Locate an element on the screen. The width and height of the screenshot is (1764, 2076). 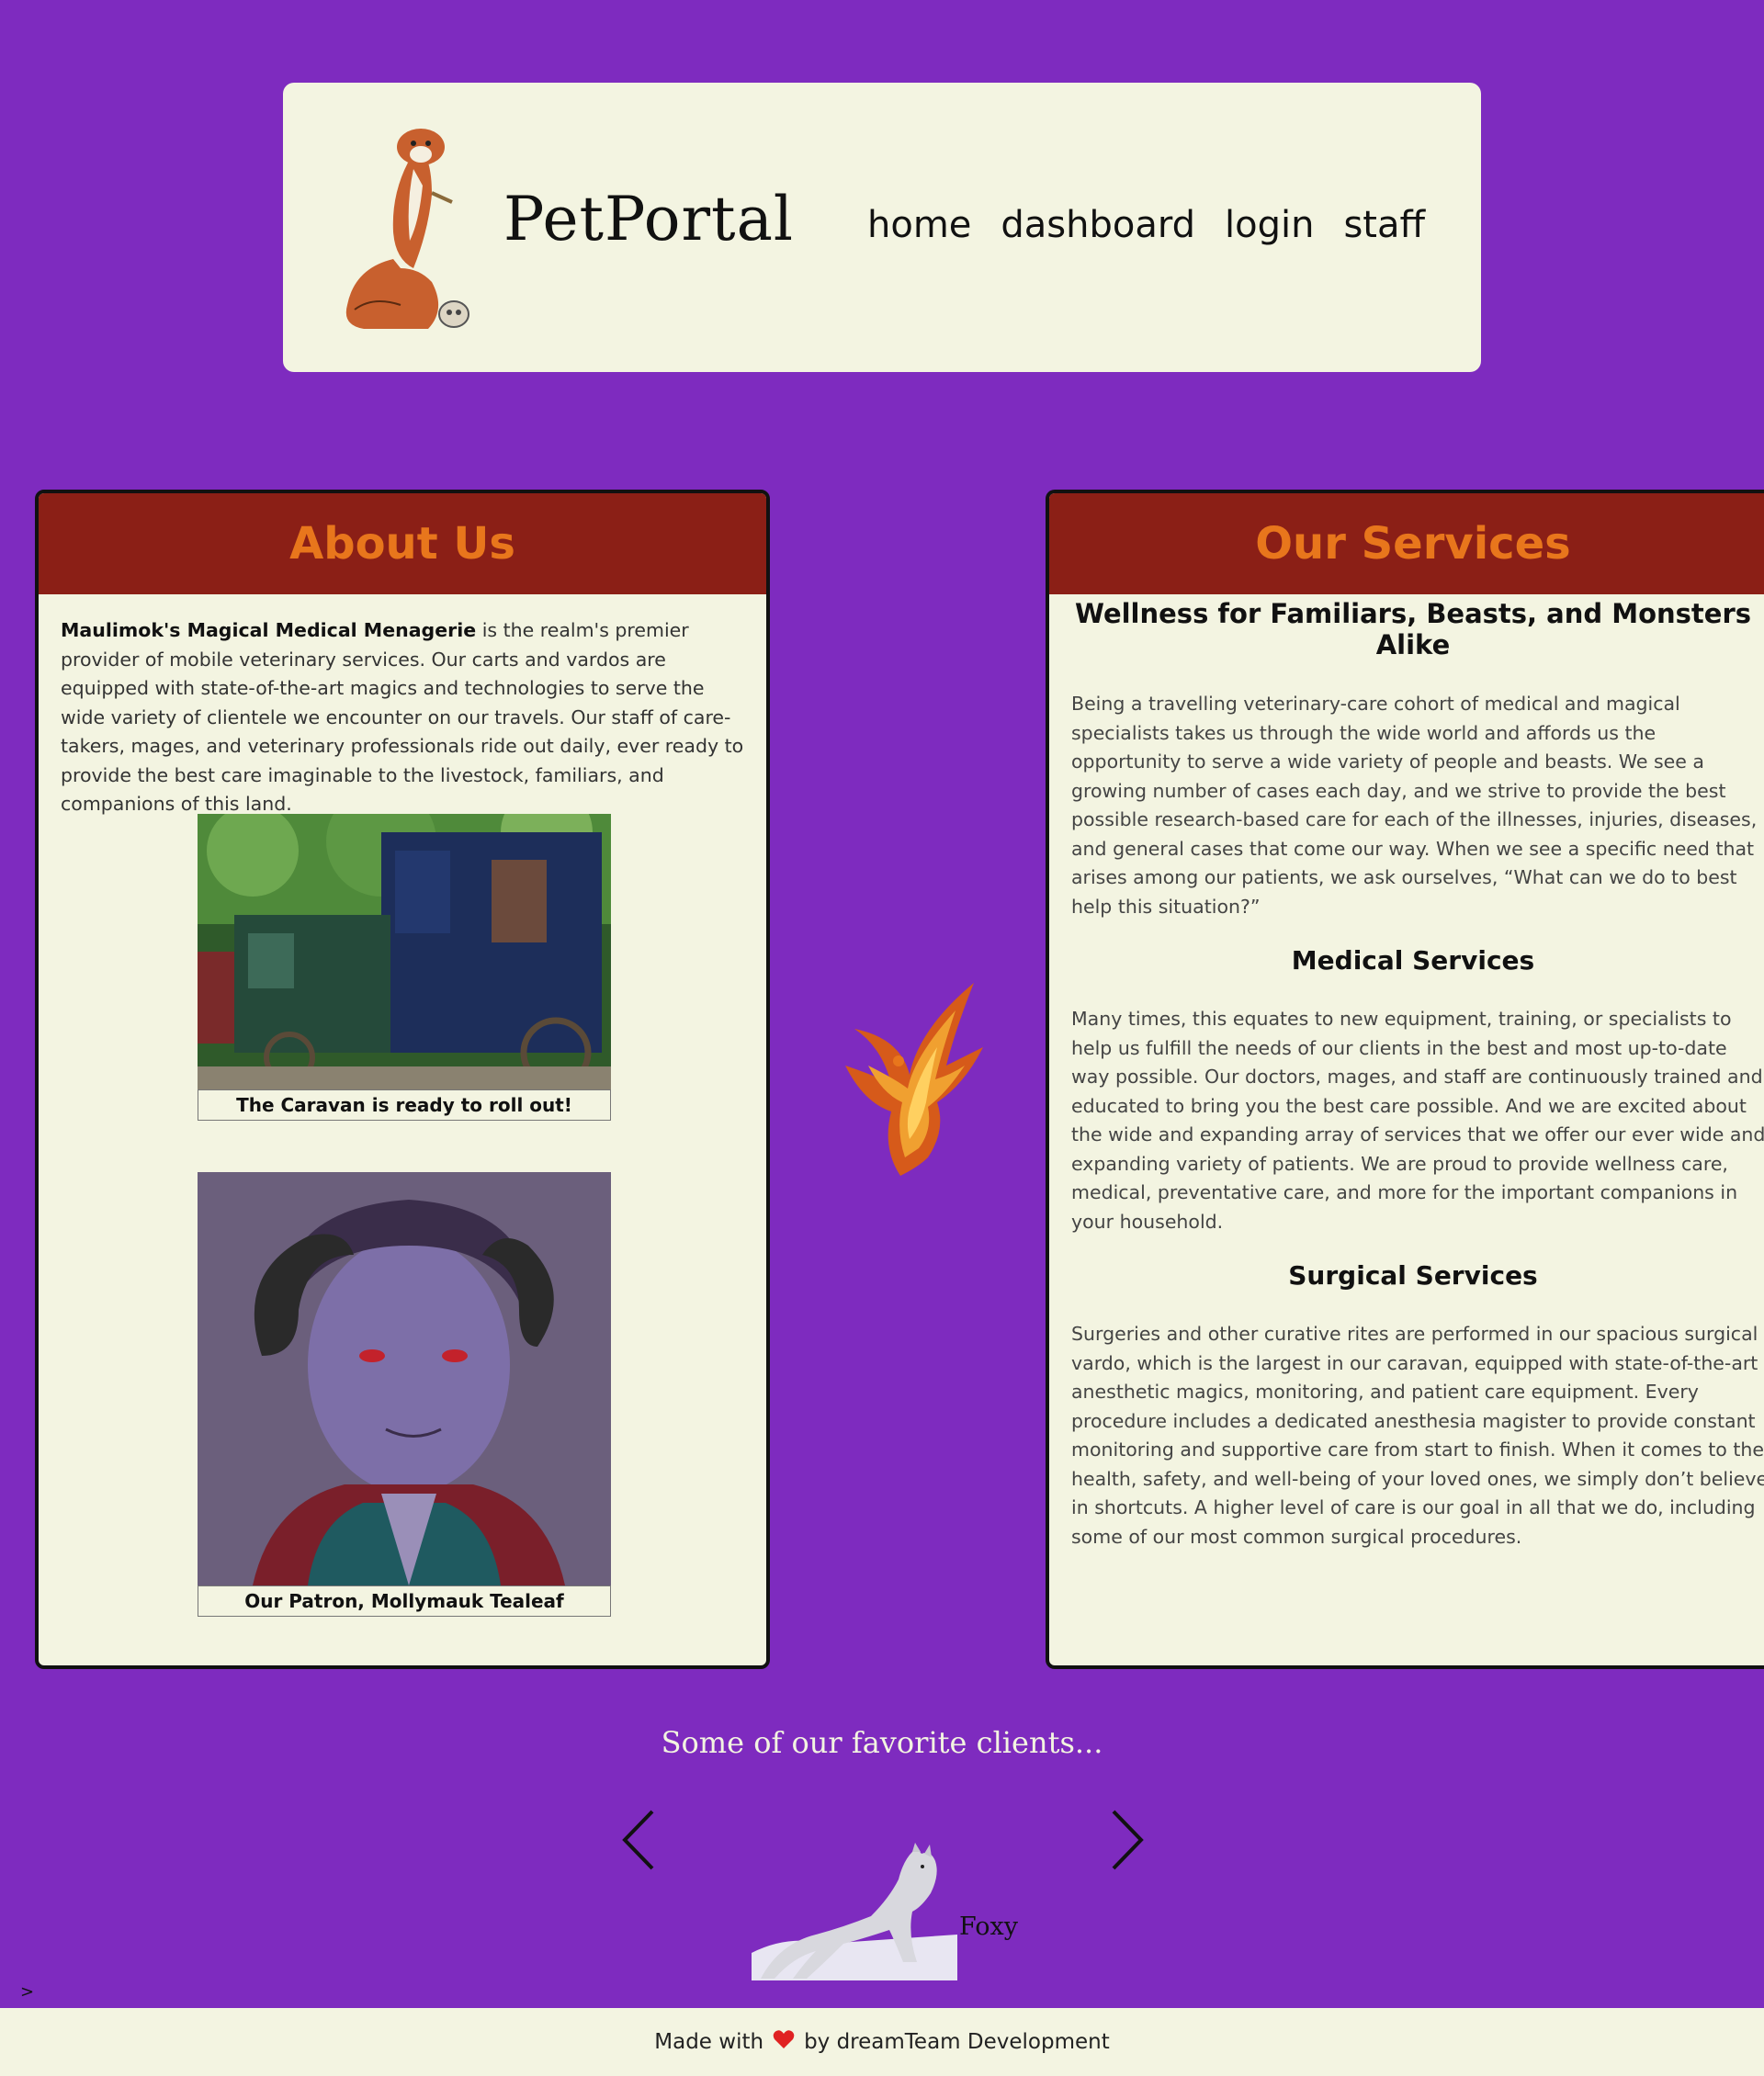
chevron-right-icon is located at coordinates (1125, 1840).